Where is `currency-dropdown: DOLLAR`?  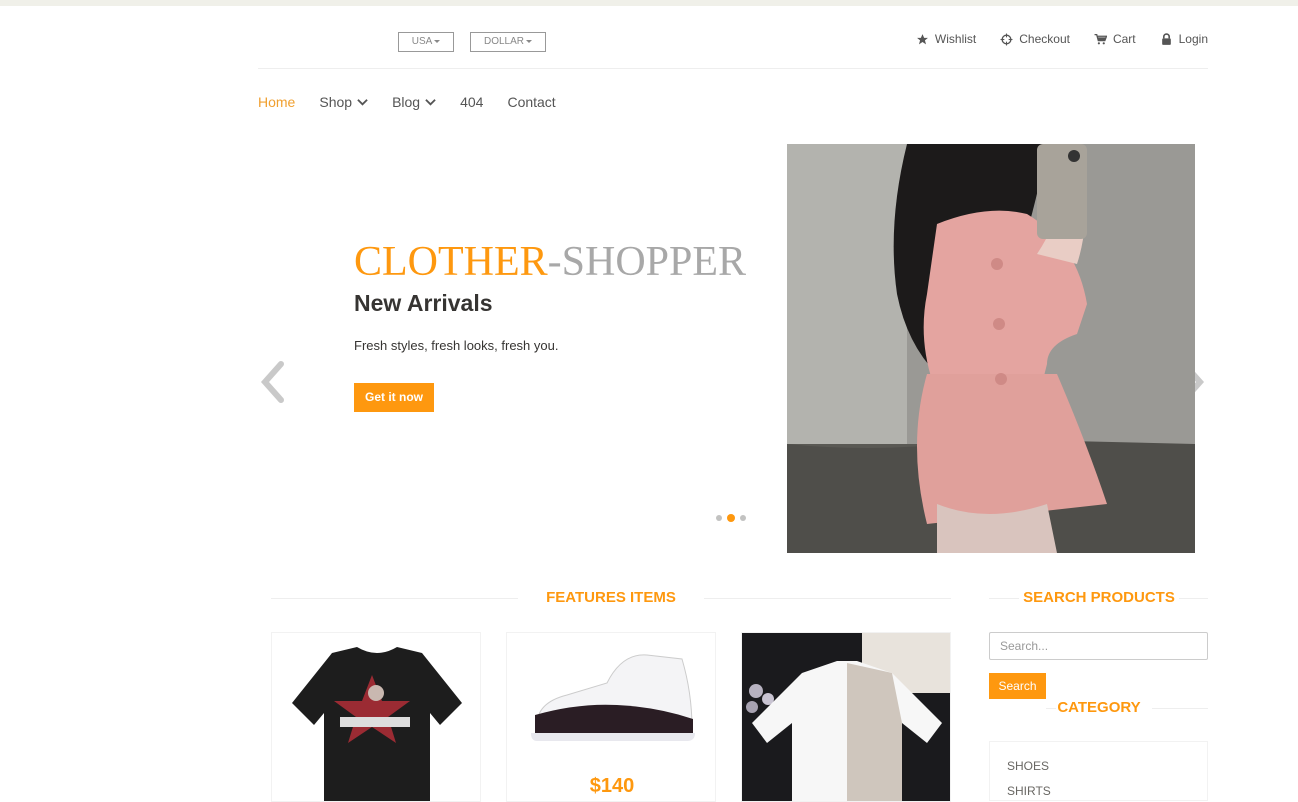 currency-dropdown: DOLLAR is located at coordinates (508, 42).